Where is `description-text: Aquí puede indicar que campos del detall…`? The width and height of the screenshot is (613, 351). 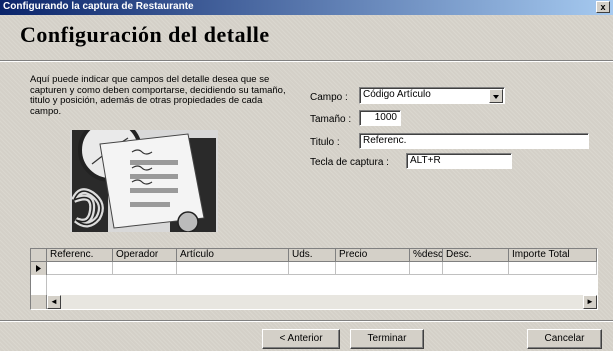 description-text: Aquí puede indicar que campos del detall… is located at coordinates (158, 95).